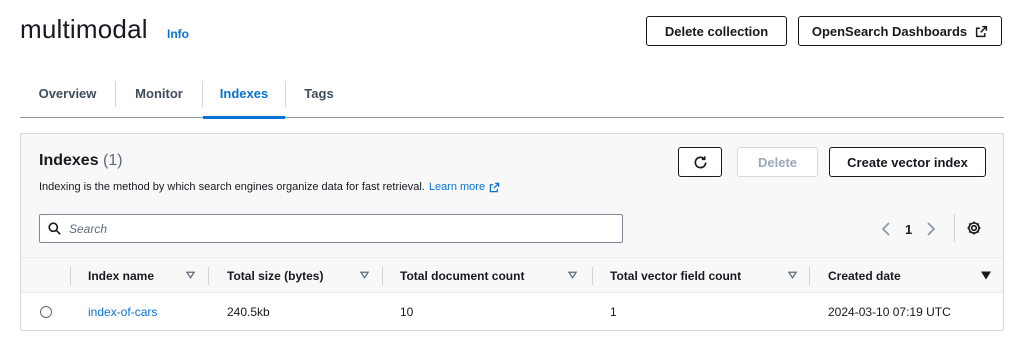  Describe the element at coordinates (512, 94) in the screenshot. I see `tab-bar: Overview Monitor Indexes Tags` at that location.